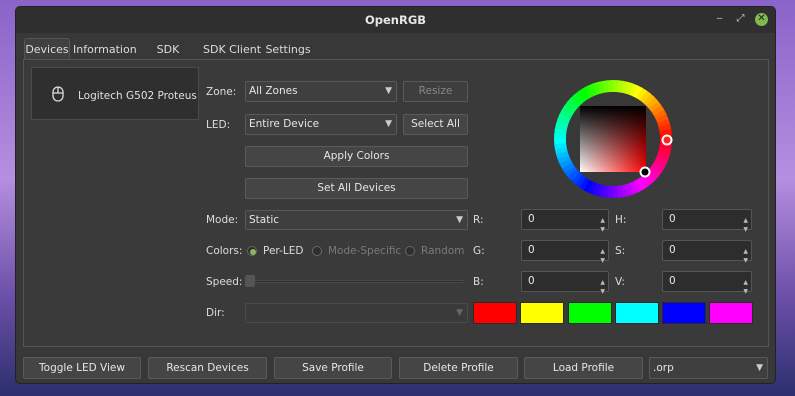 The height and width of the screenshot is (396, 795). What do you see at coordinates (435, 91) in the screenshot?
I see `resize-button: Resize` at bounding box center [435, 91].